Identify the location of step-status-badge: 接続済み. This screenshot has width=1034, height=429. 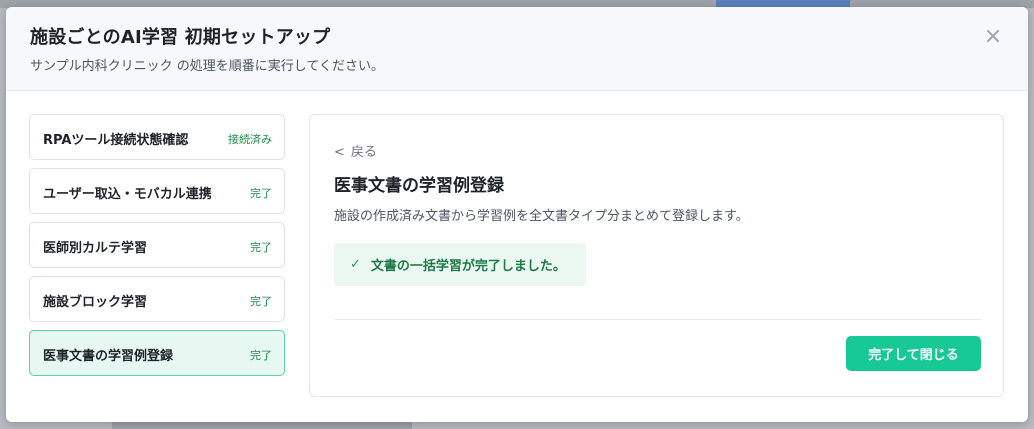
(250, 139).